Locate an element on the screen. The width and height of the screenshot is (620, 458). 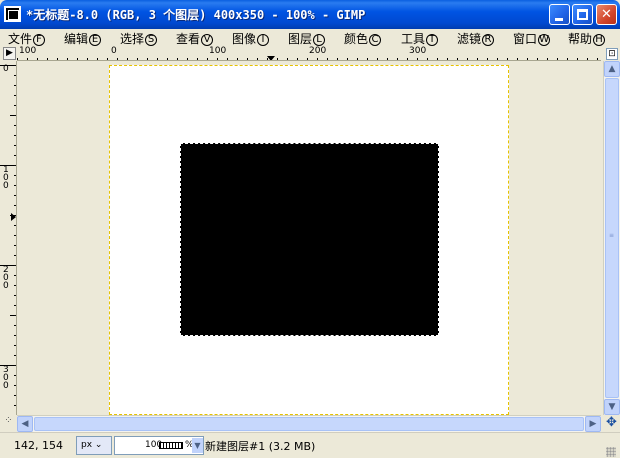
menu-arrow-icon: ▶ is located at coordinates (9, 53).